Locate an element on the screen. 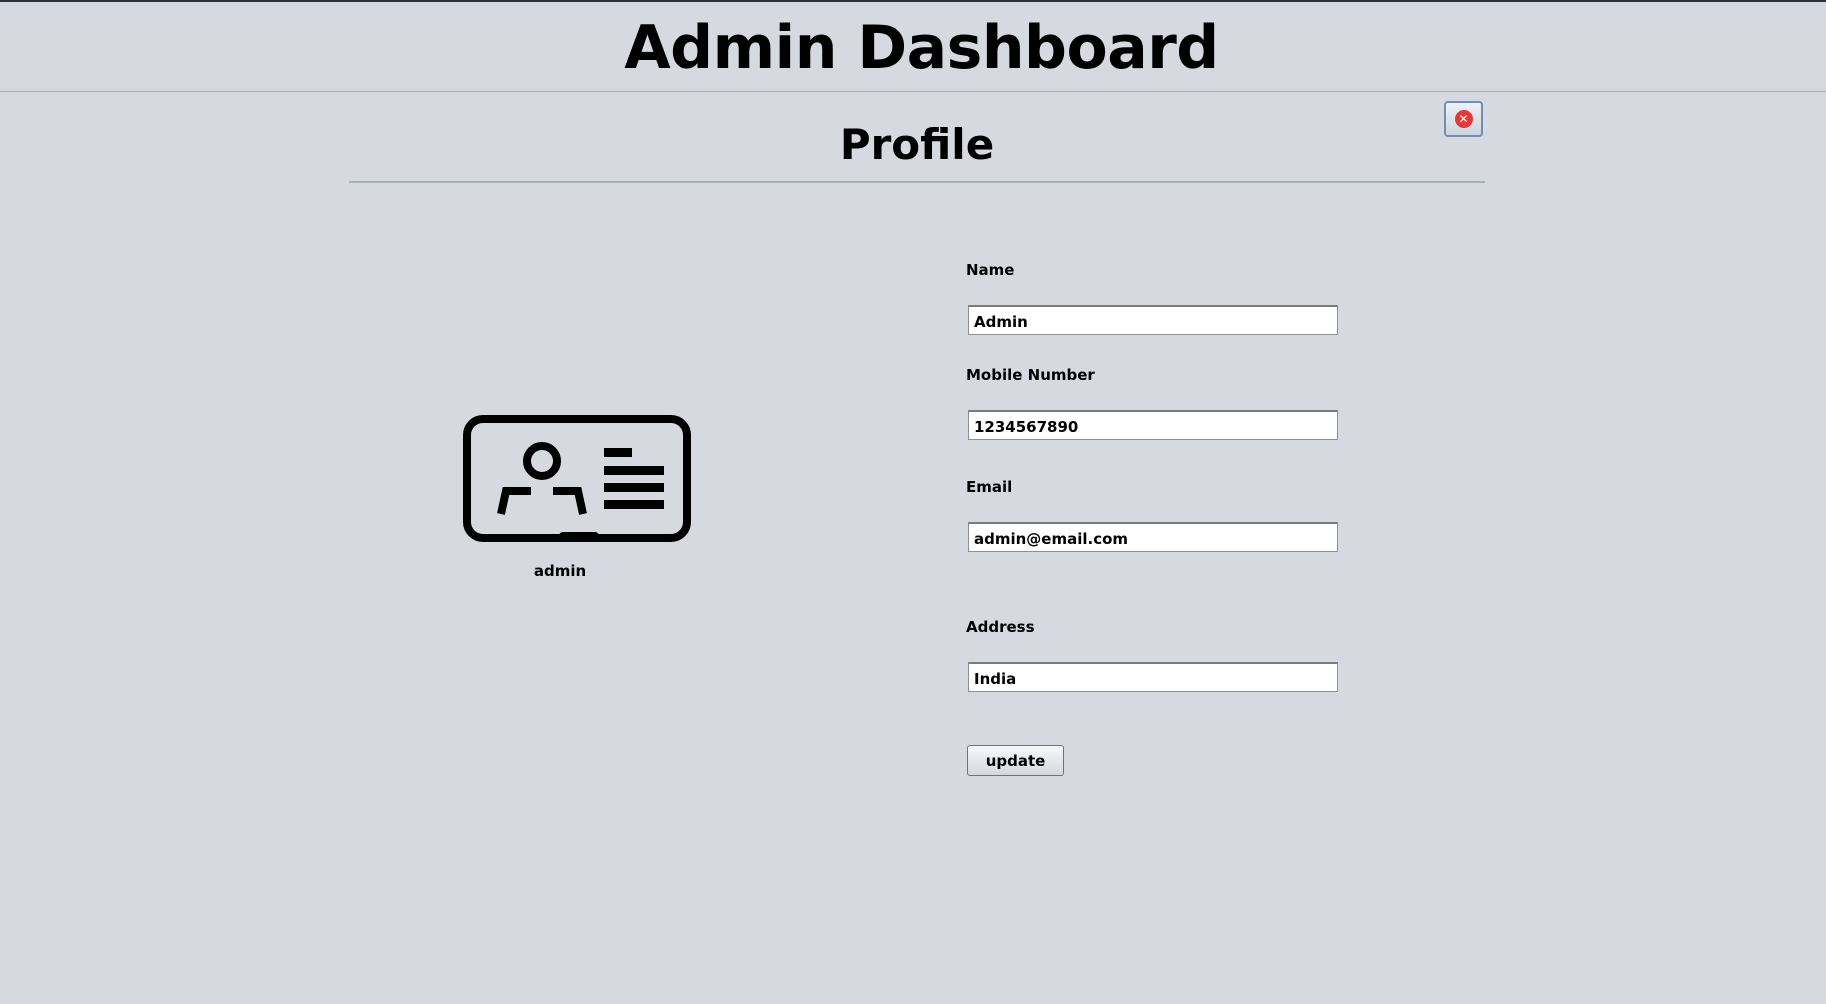  close-icon: ✕ is located at coordinates (1463, 119).